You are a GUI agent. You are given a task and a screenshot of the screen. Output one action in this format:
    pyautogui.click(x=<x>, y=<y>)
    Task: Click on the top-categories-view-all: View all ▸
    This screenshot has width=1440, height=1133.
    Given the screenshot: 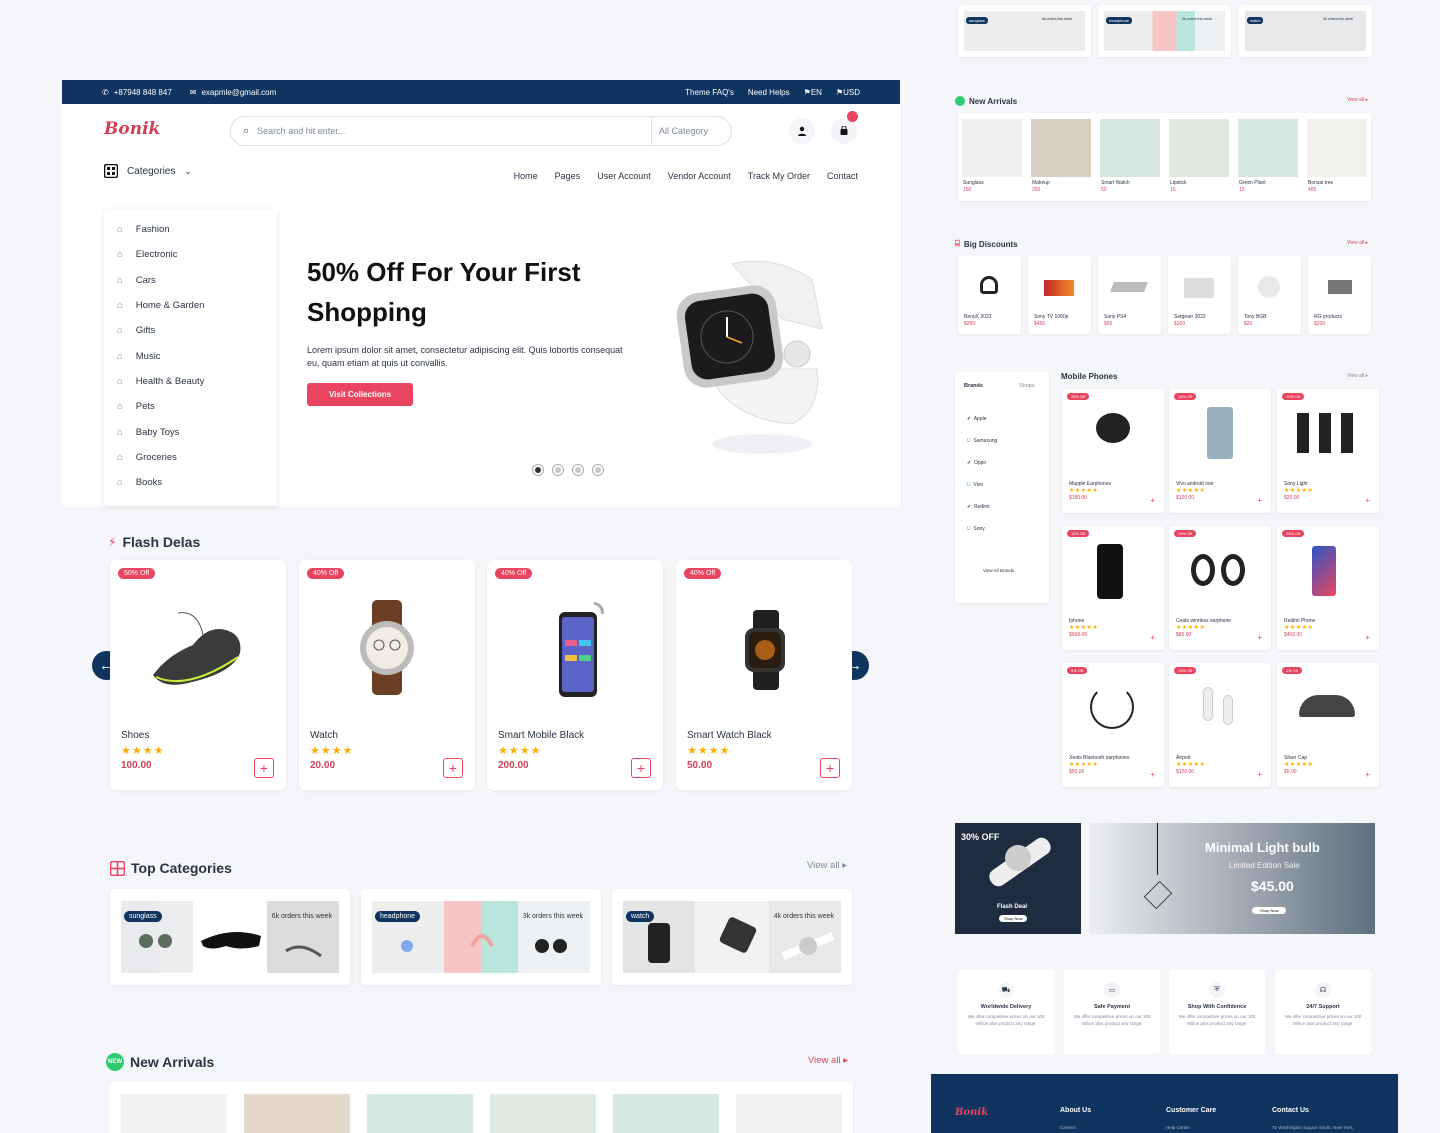 What is the action you would take?
    pyautogui.click(x=827, y=865)
    